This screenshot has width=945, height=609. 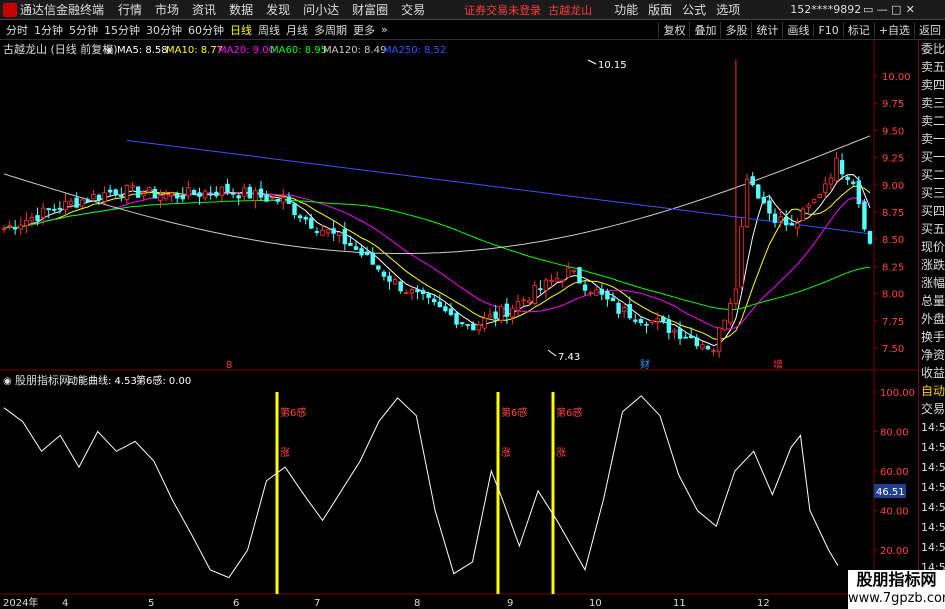 I want to click on maximize-icon: □, so click(x=896, y=9).